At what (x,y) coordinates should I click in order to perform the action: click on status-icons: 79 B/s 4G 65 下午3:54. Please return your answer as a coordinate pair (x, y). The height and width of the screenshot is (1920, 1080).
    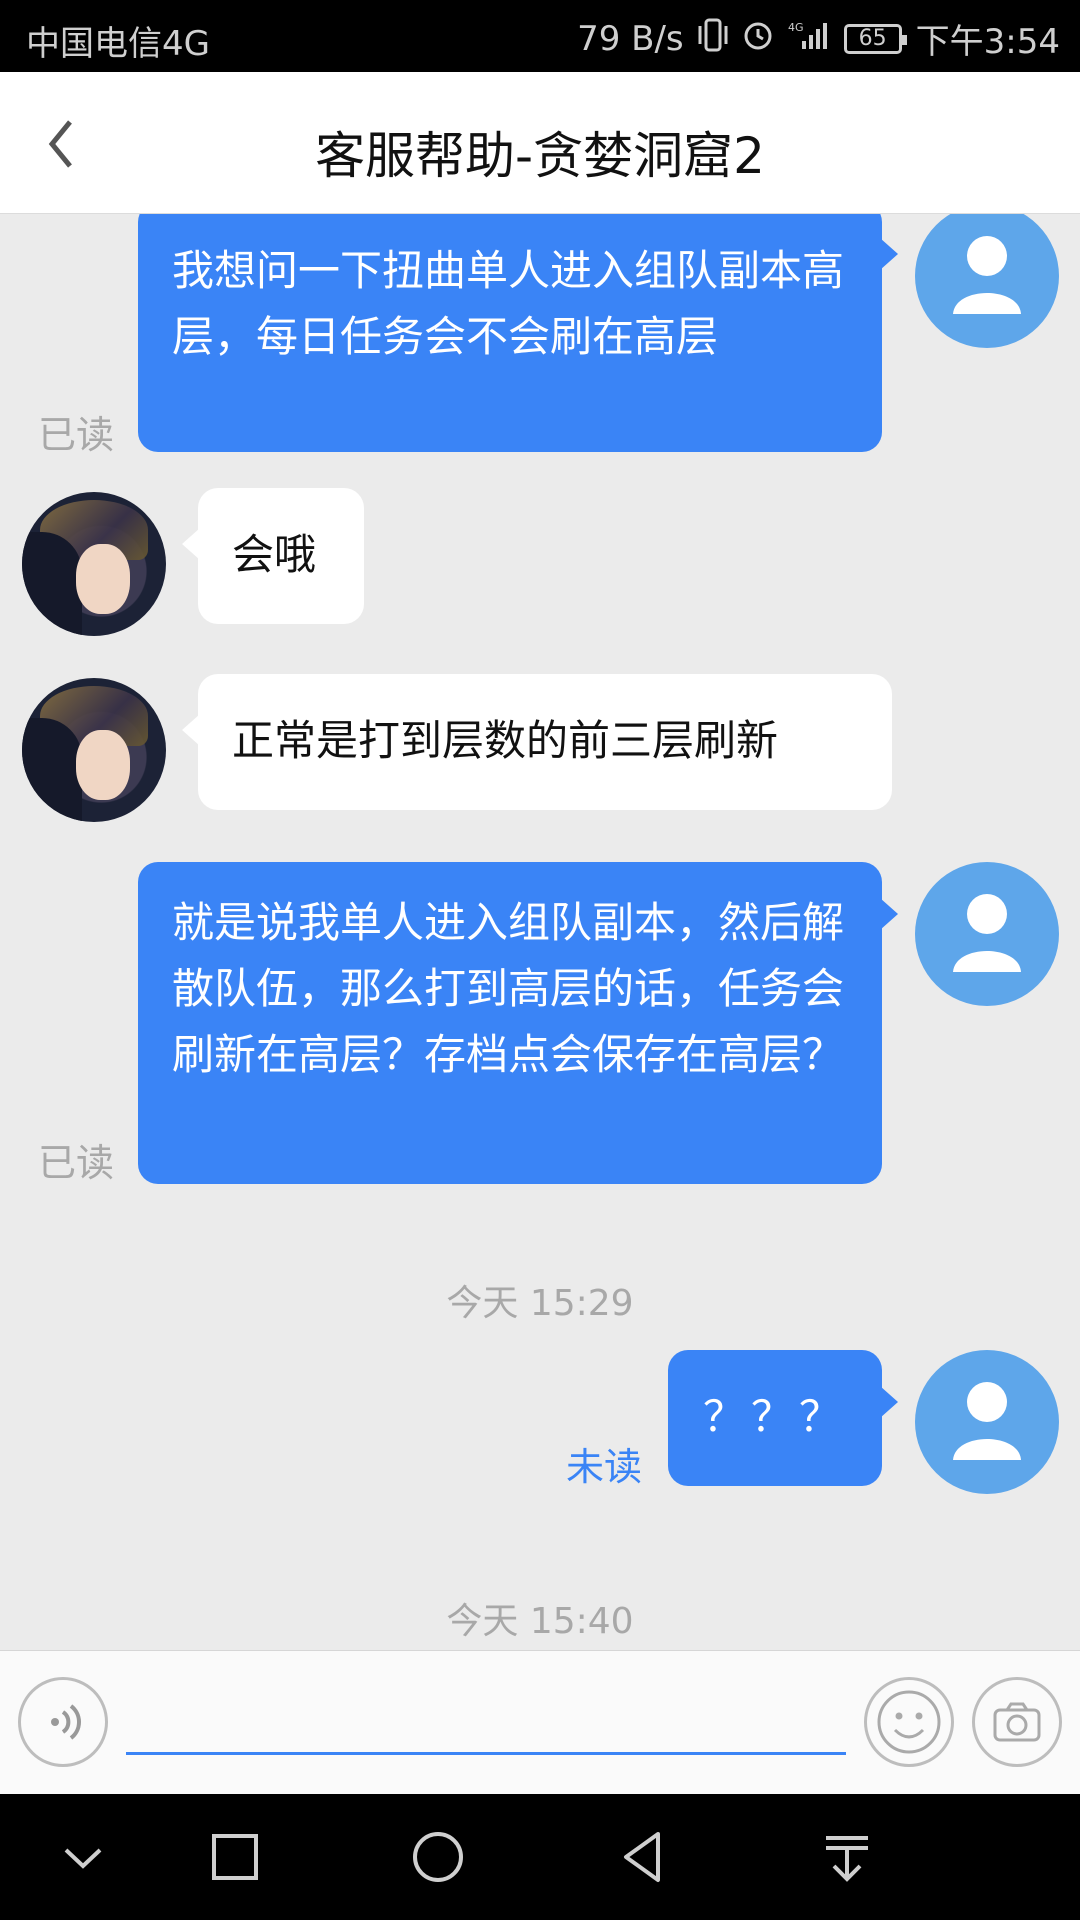
    Looking at the image, I should click on (818, 38).